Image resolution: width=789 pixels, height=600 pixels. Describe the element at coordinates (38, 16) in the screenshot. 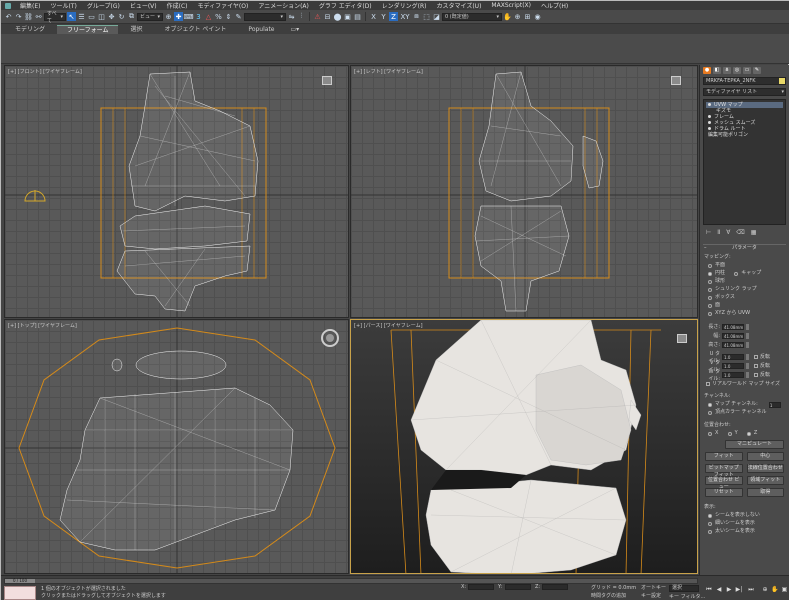

I see `unlink-icon: ⚯` at that location.